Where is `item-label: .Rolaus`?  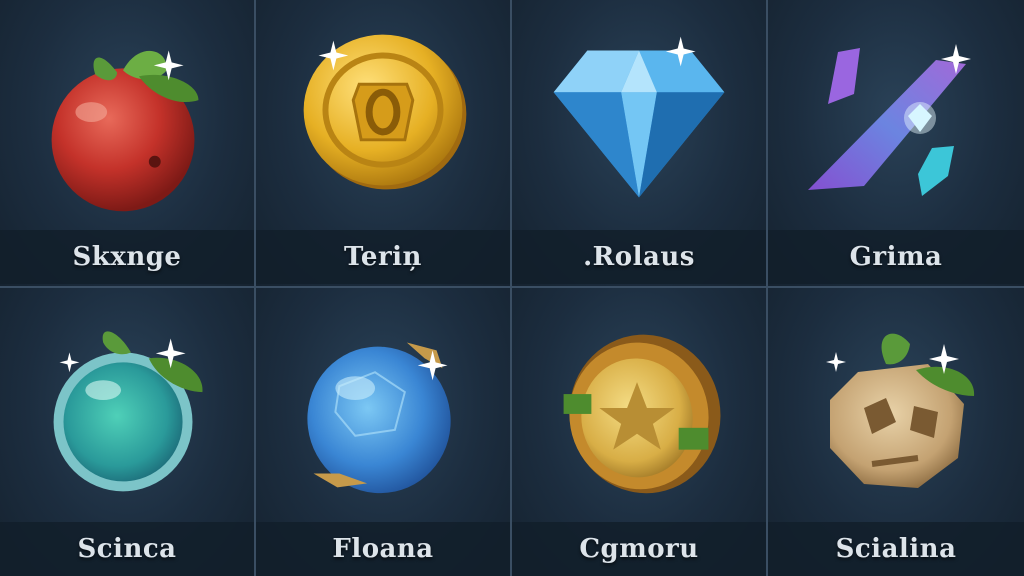 item-label: .Rolaus is located at coordinates (639, 257).